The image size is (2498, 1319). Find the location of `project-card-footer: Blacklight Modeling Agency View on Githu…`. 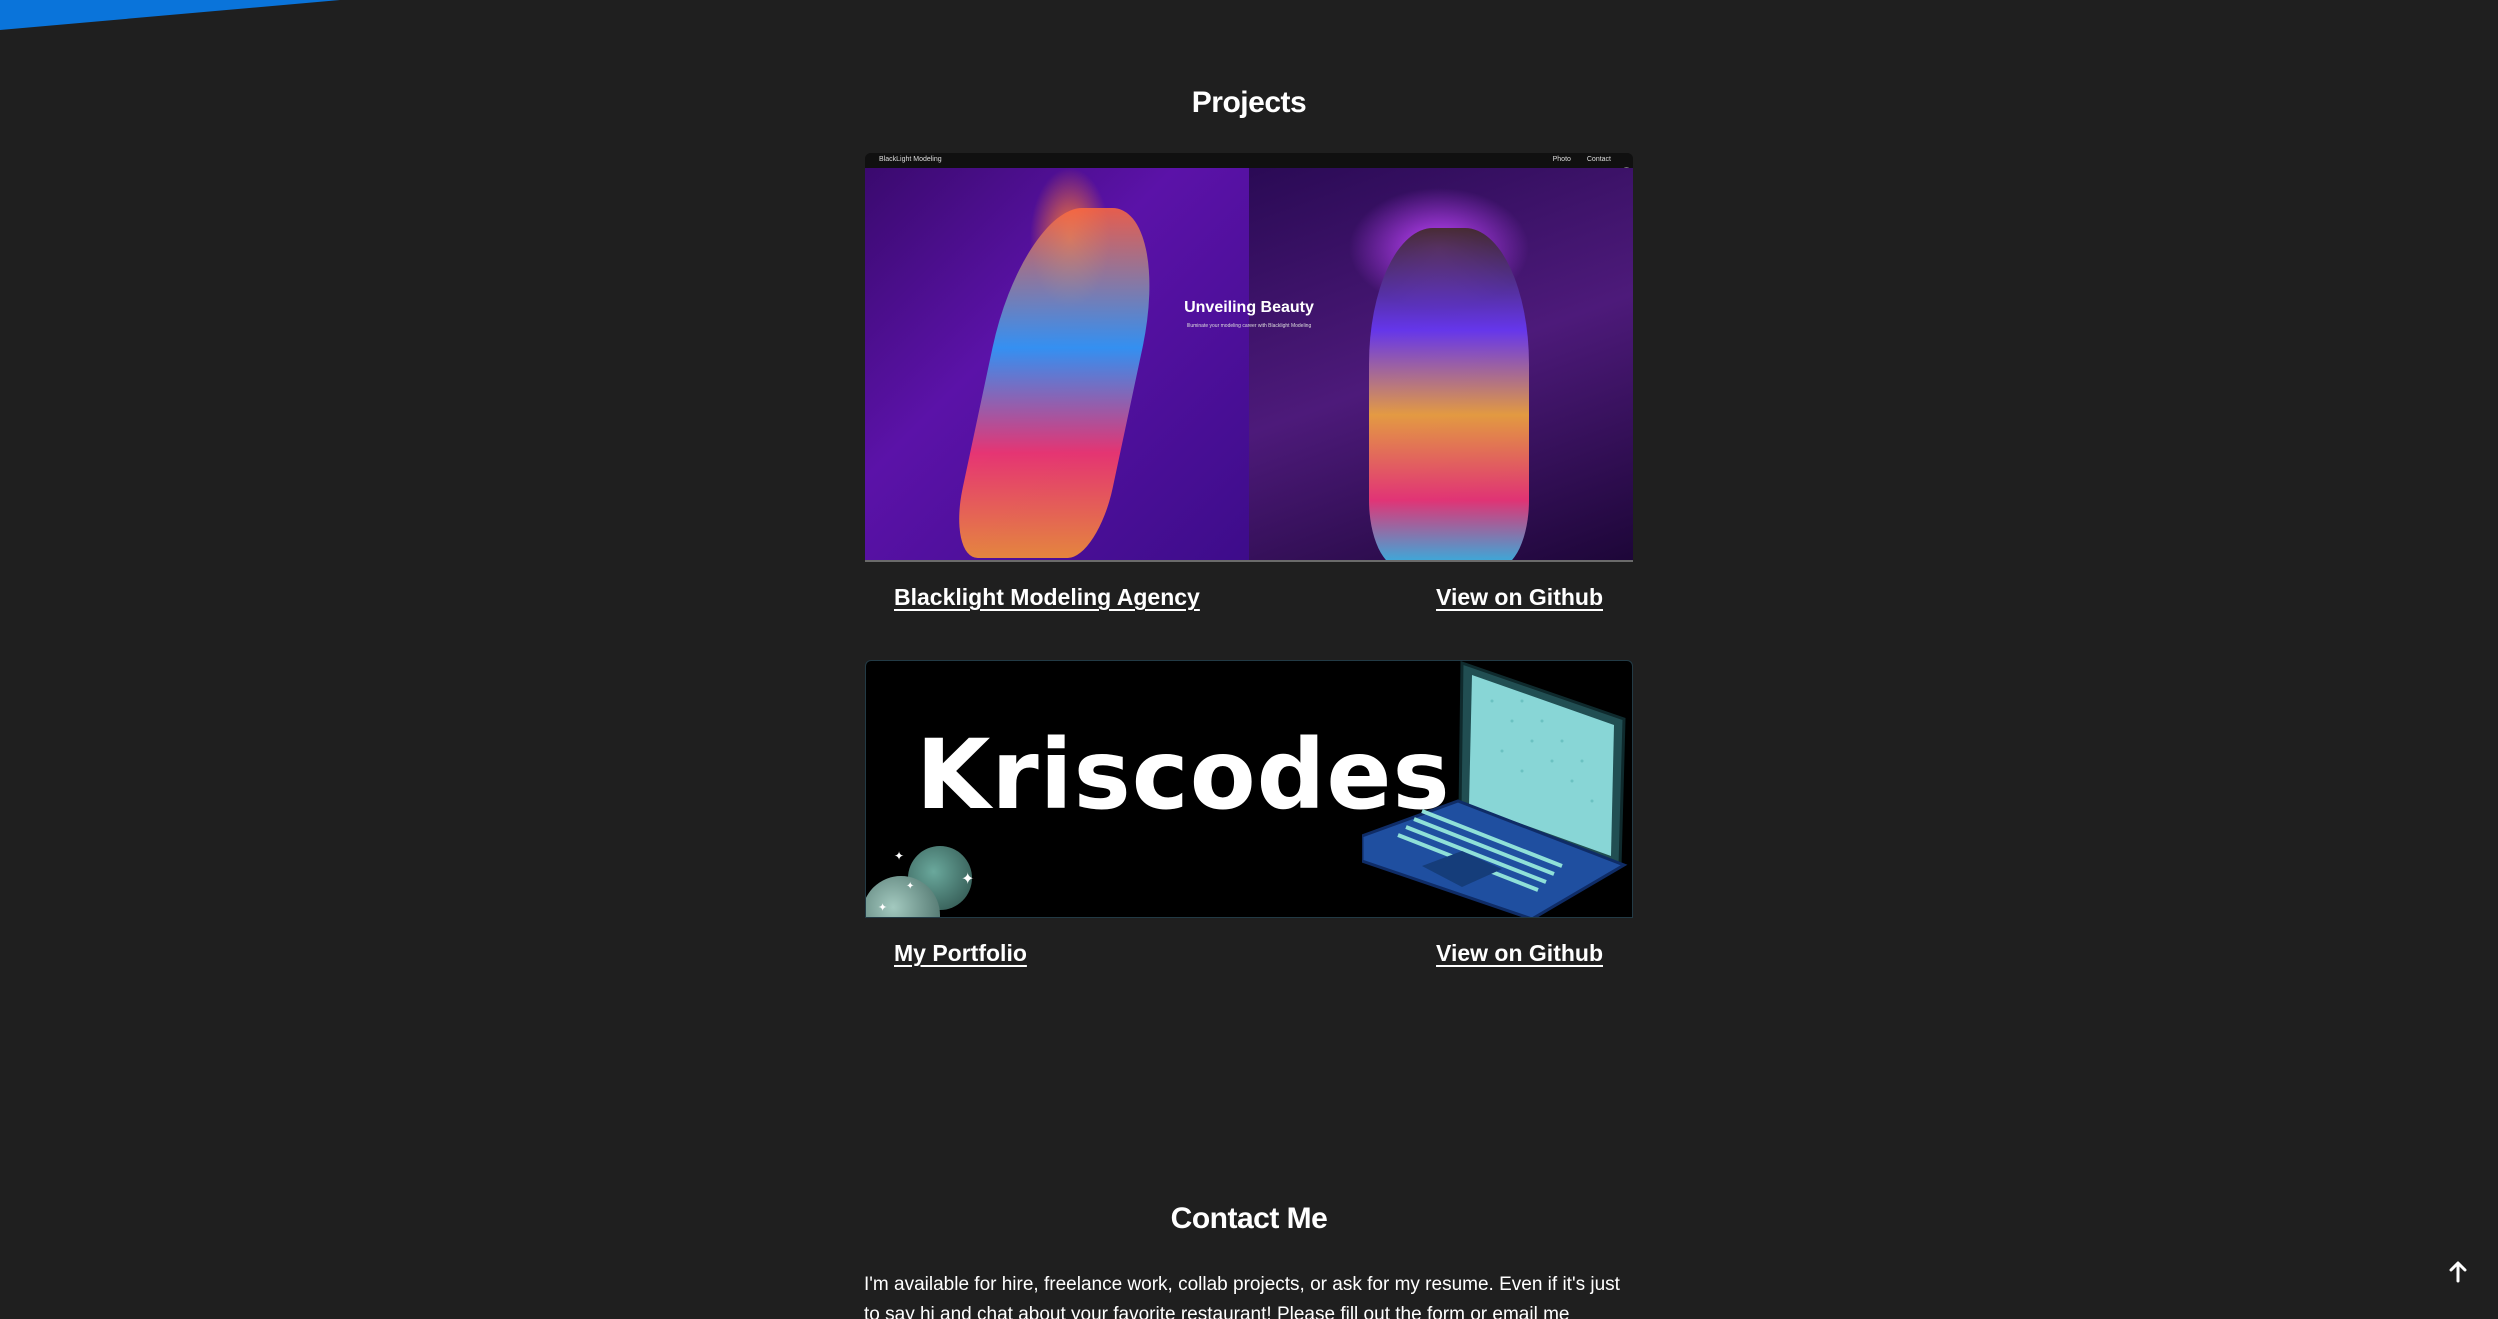

project-card-footer: Blacklight Modeling Agency View on Githu… is located at coordinates (1249, 592).